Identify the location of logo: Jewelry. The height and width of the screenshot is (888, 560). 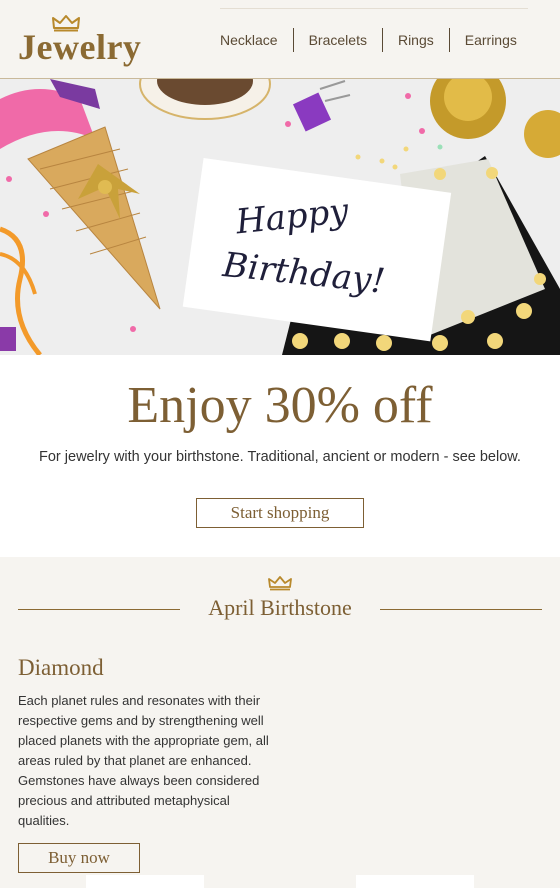
(80, 40).